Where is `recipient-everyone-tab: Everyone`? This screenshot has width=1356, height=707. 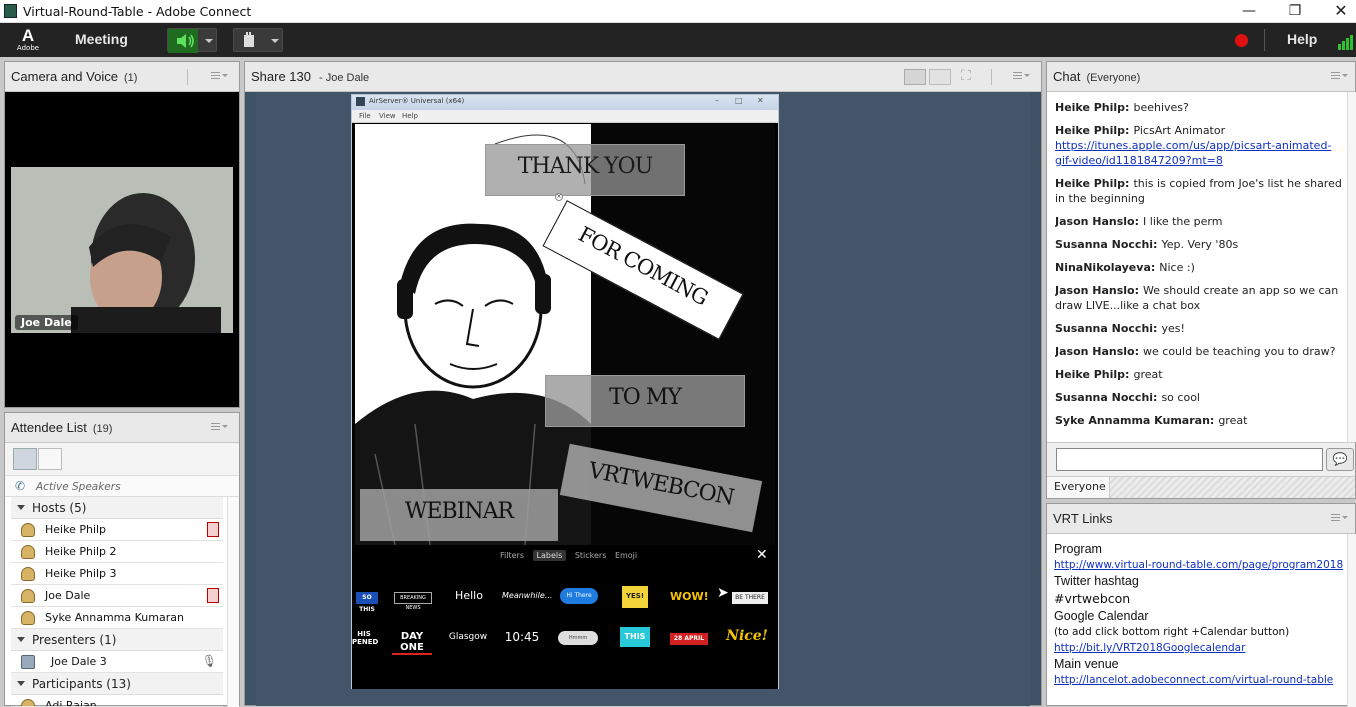 recipient-everyone-tab: Everyone is located at coordinates (1078, 487).